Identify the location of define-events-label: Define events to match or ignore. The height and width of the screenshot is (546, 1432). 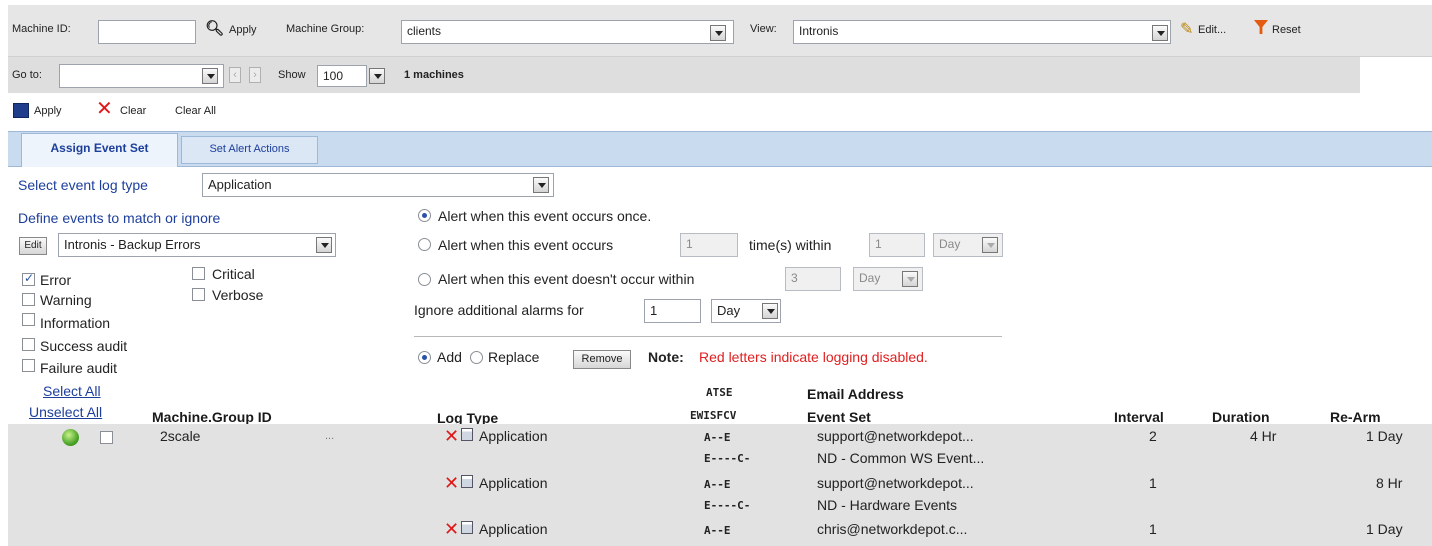
(119, 218).